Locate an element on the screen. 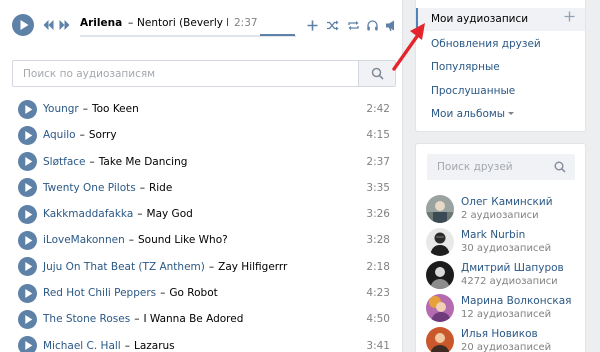 This screenshot has height=352, width=600. next-track-icon is located at coordinates (64, 25).